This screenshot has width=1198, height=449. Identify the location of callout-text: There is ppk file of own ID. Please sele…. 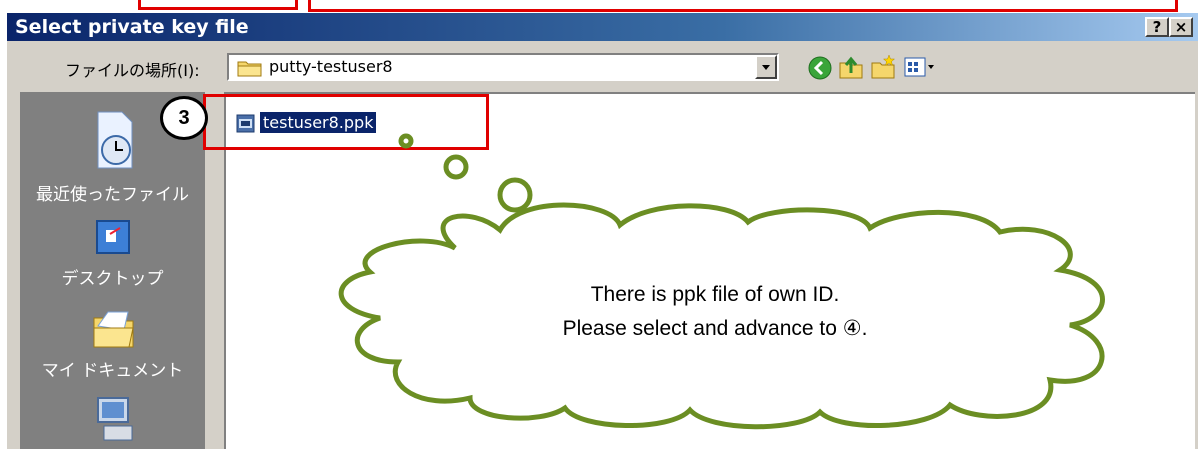
(715, 312).